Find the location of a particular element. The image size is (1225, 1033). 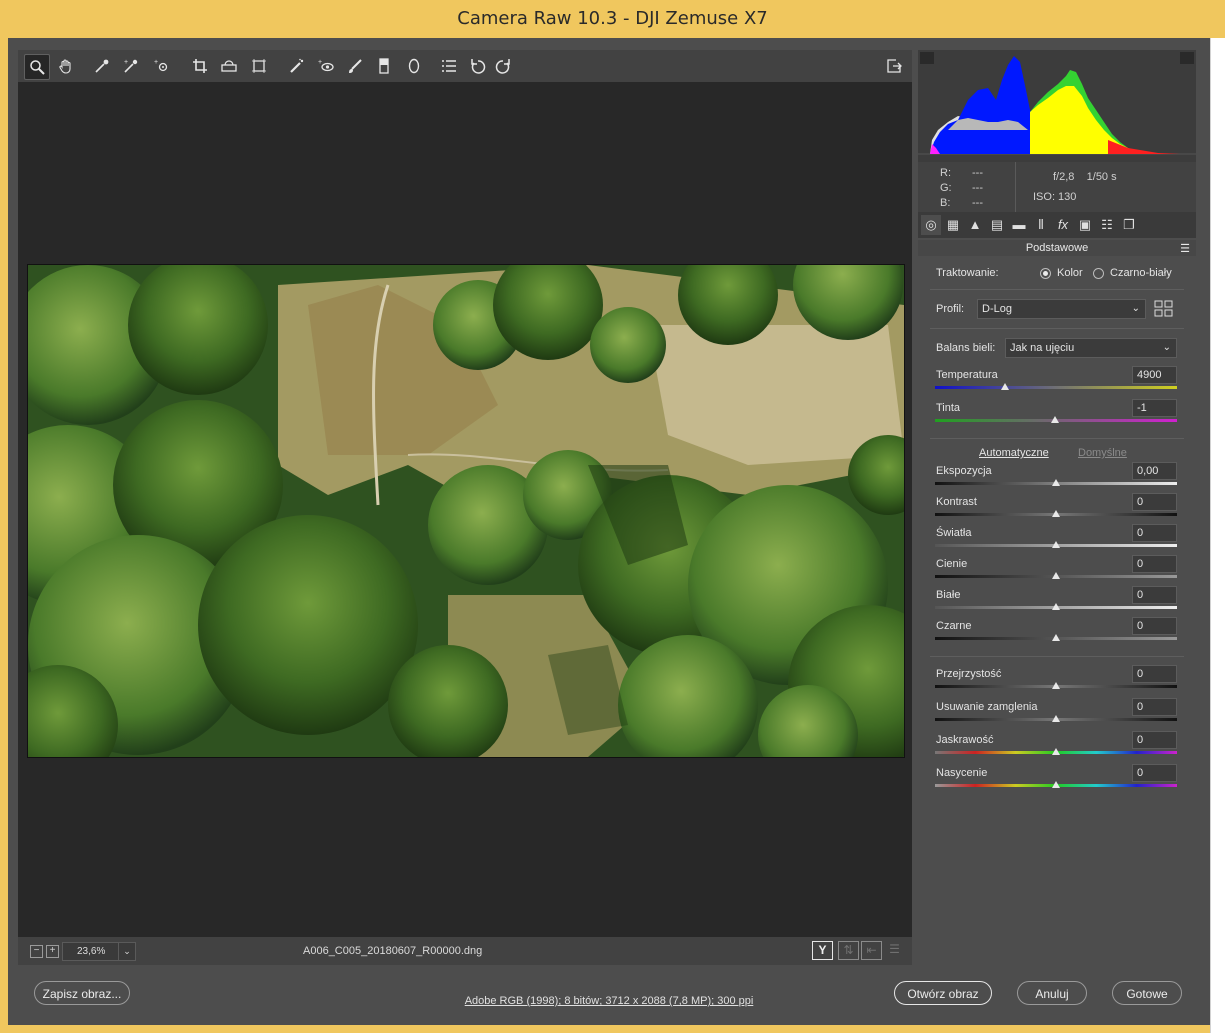

color-sampler-icon: + is located at coordinates (131, 66).